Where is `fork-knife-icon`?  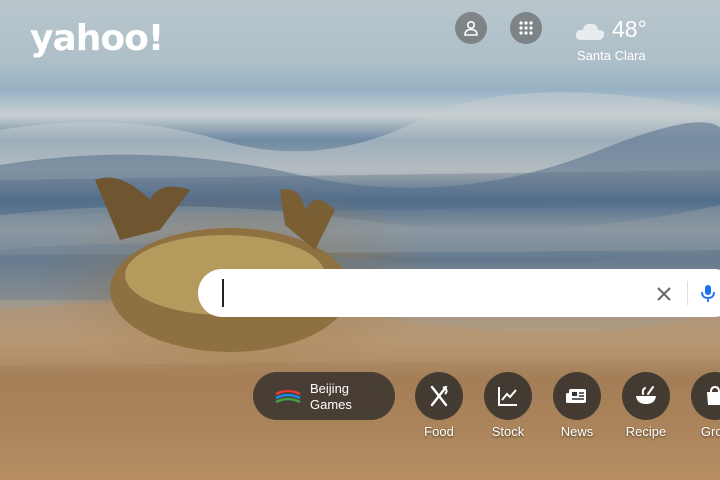 fork-knife-icon is located at coordinates (439, 396).